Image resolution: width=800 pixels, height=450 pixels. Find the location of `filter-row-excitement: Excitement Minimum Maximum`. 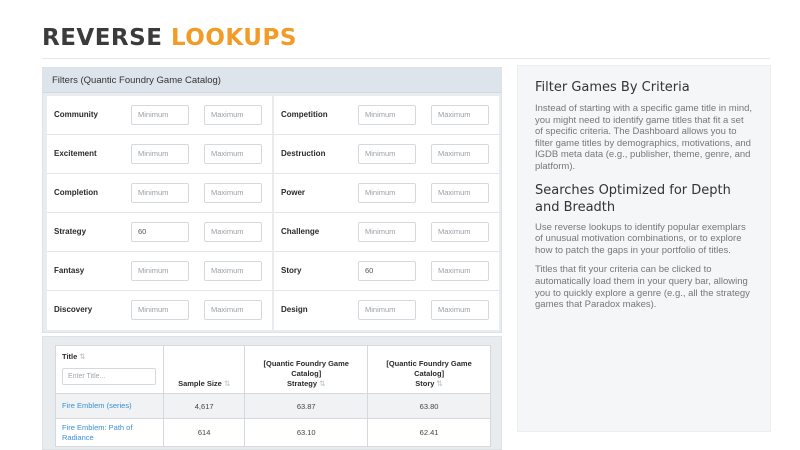

filter-row-excitement: Excitement Minimum Maximum is located at coordinates (159, 154).